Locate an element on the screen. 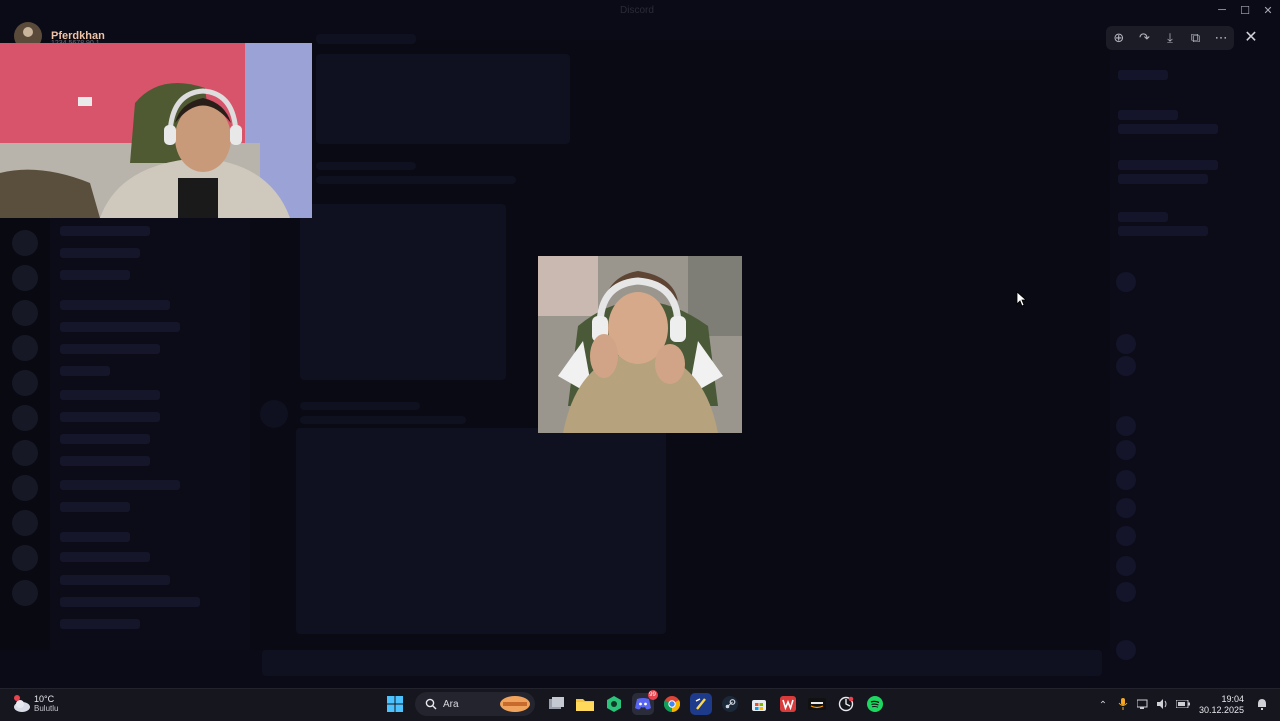  chrome-icon is located at coordinates (672, 704).